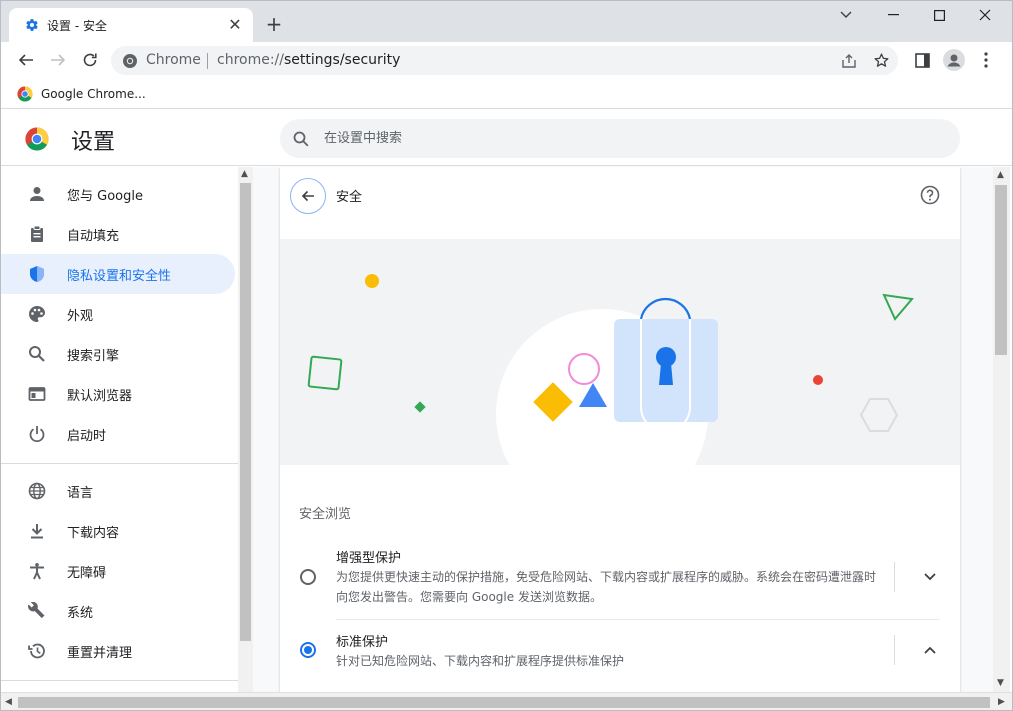 This screenshot has width=1013, height=711. What do you see at coordinates (893, 15) in the screenshot?
I see `minimize-button` at bounding box center [893, 15].